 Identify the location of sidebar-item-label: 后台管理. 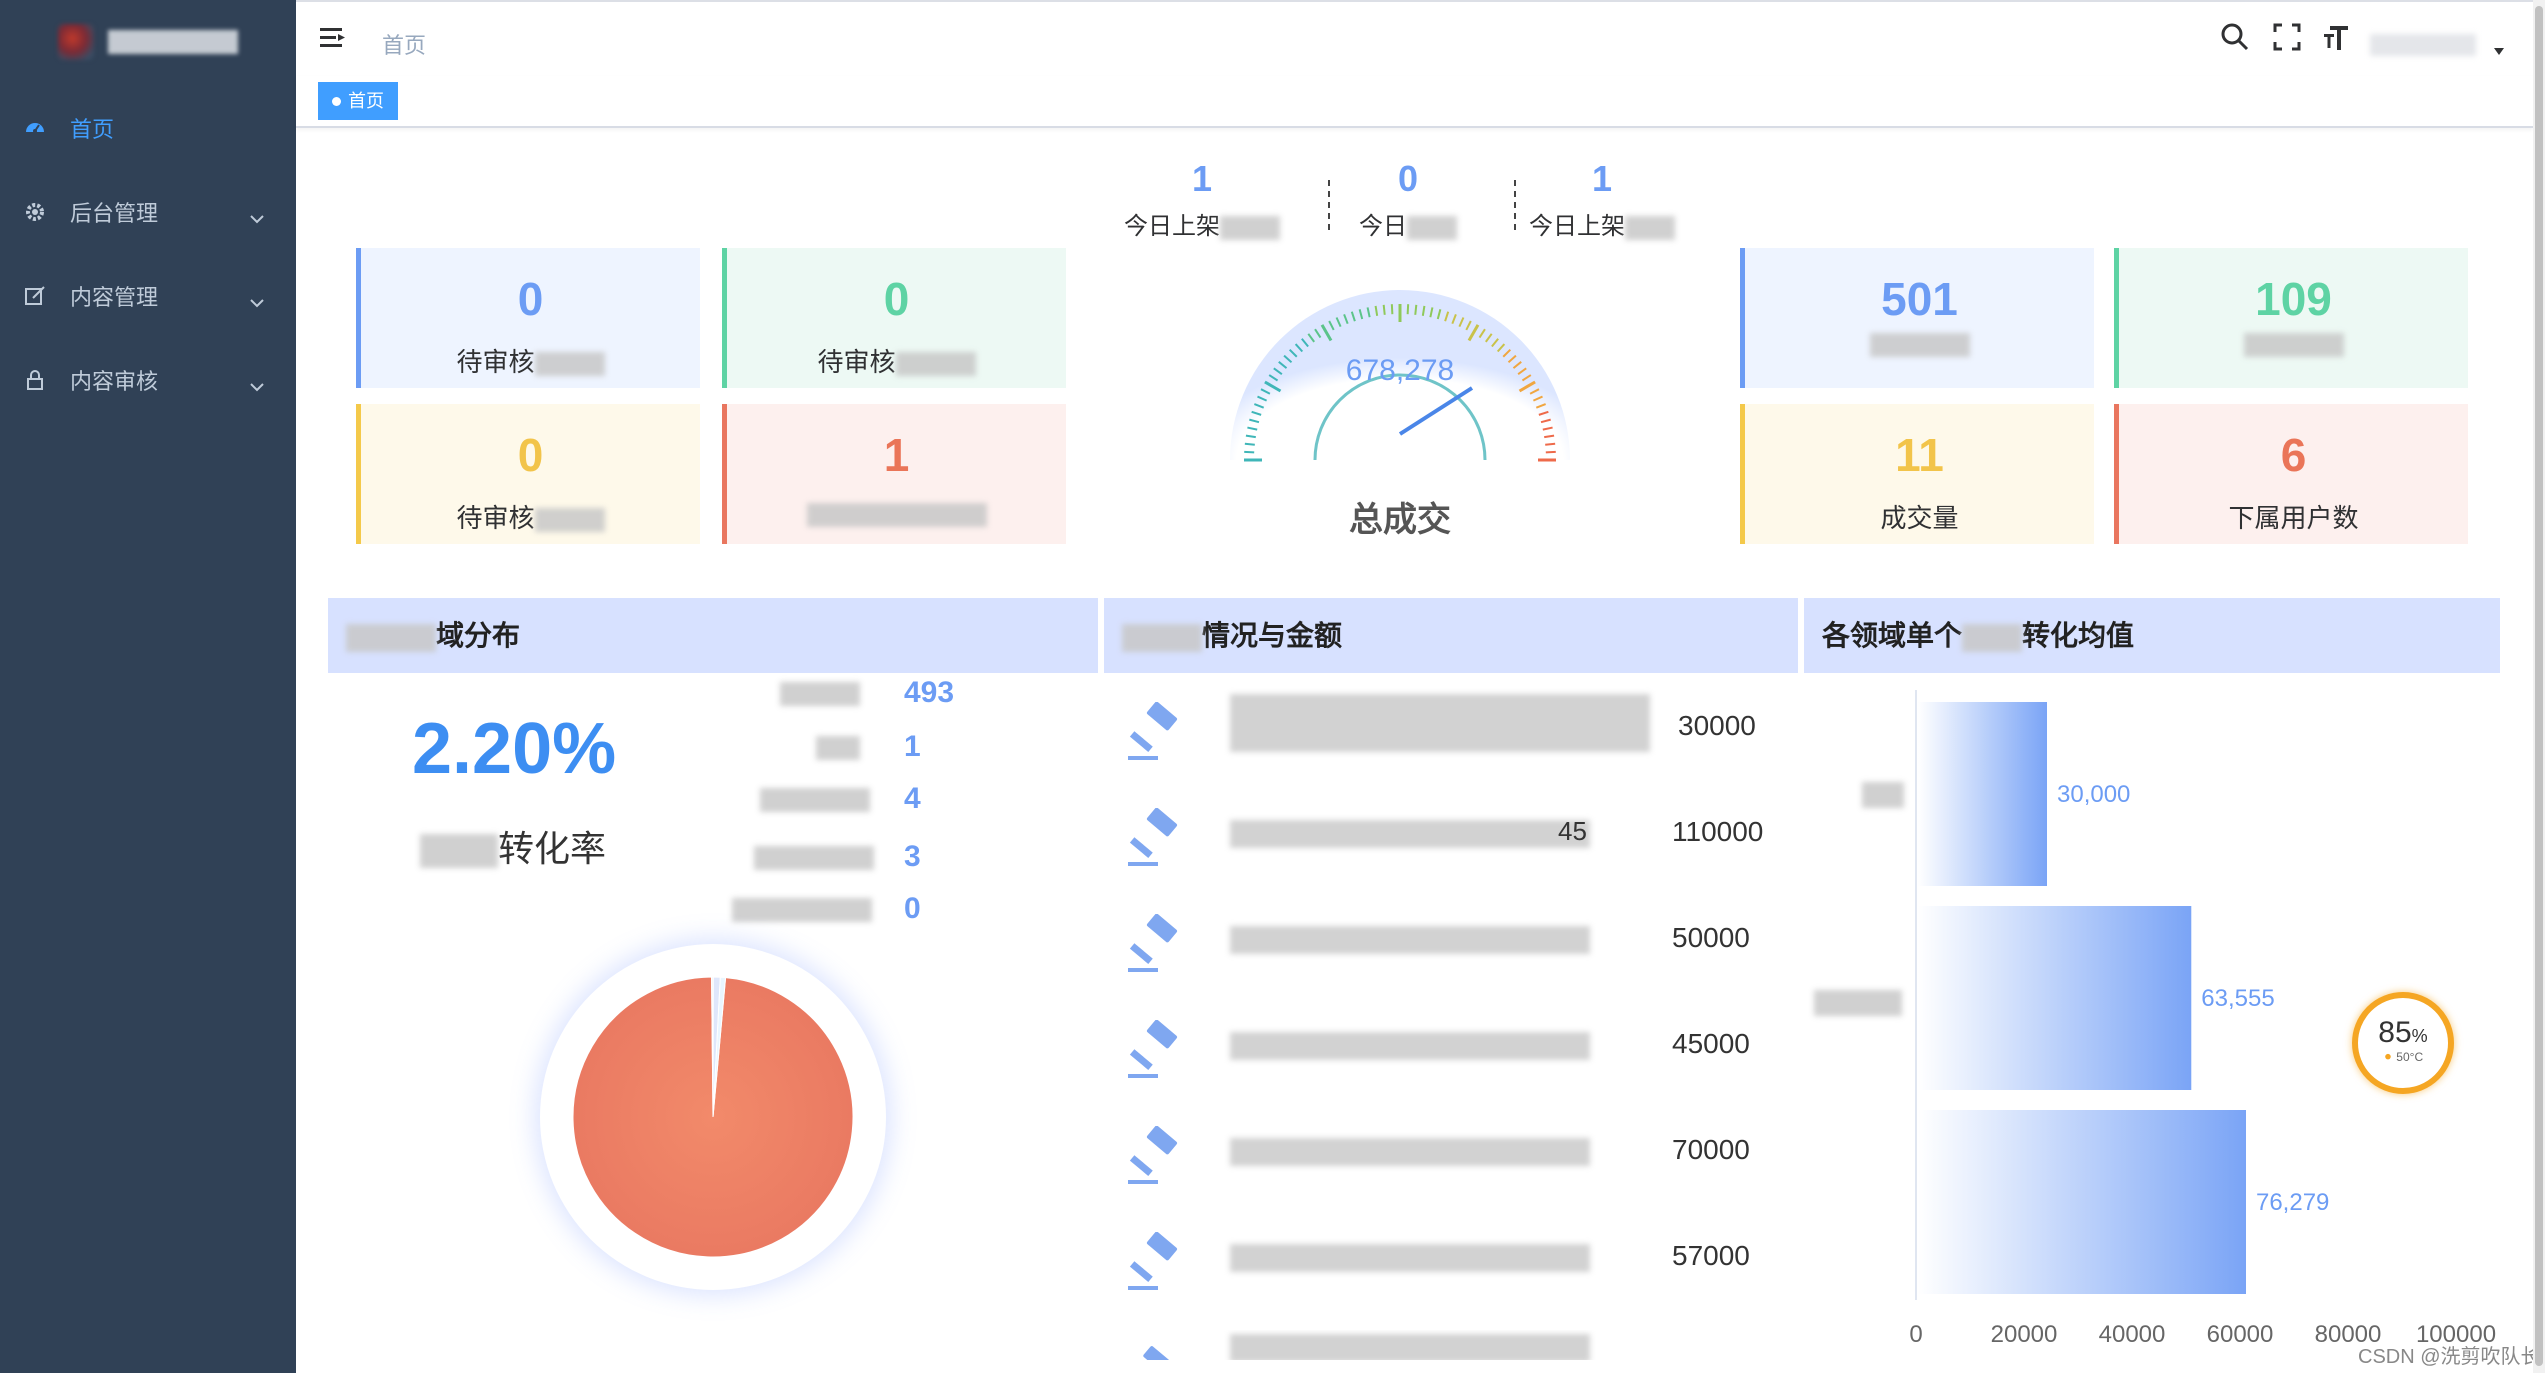
(114, 213).